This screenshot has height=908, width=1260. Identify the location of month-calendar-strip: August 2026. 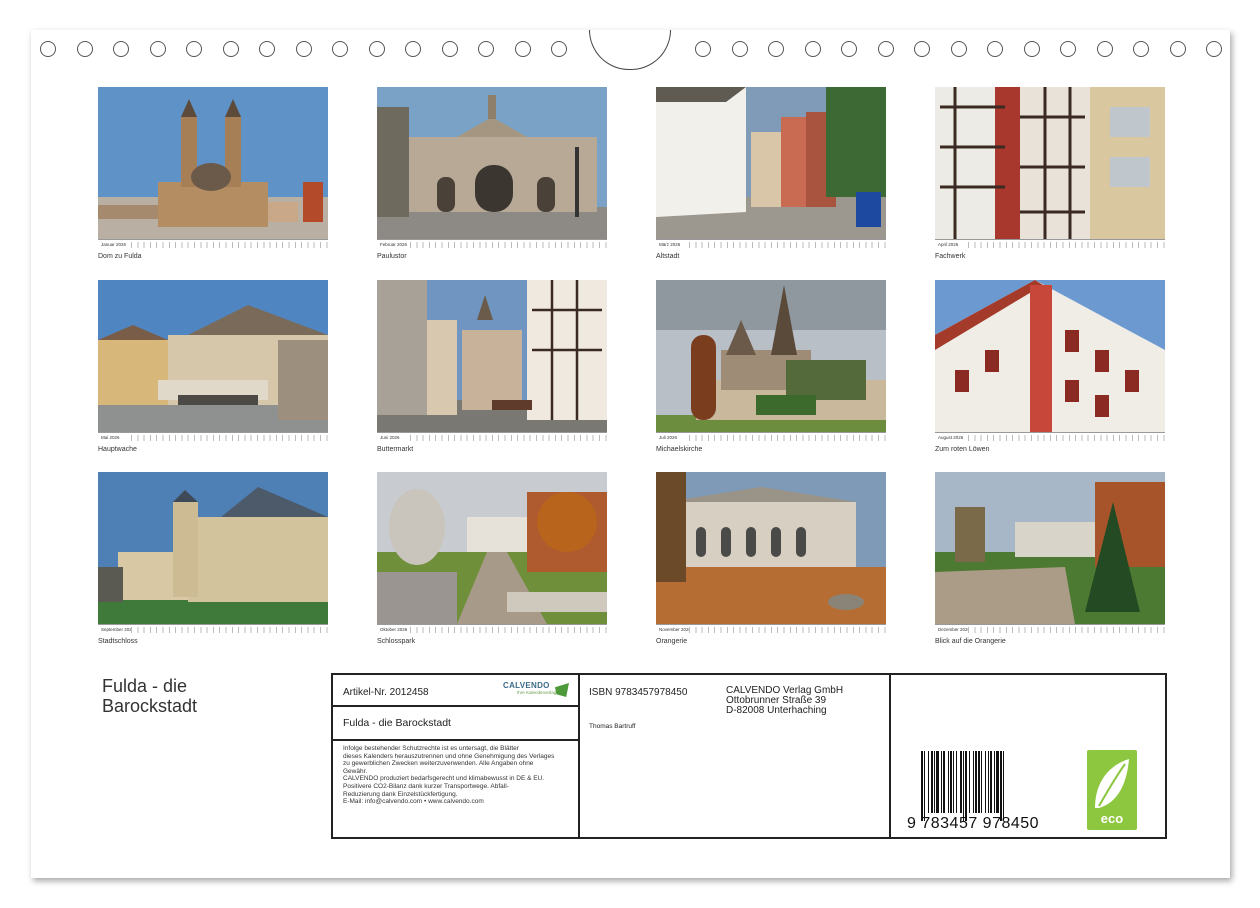
(1050, 437).